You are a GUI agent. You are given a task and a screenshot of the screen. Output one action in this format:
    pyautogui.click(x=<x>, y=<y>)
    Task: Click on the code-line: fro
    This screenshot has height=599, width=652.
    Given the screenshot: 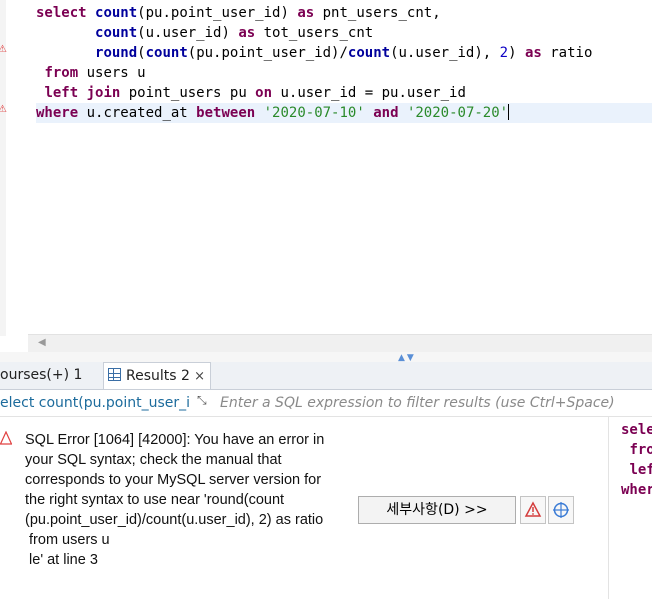 What is the action you would take?
    pyautogui.click(x=640, y=450)
    